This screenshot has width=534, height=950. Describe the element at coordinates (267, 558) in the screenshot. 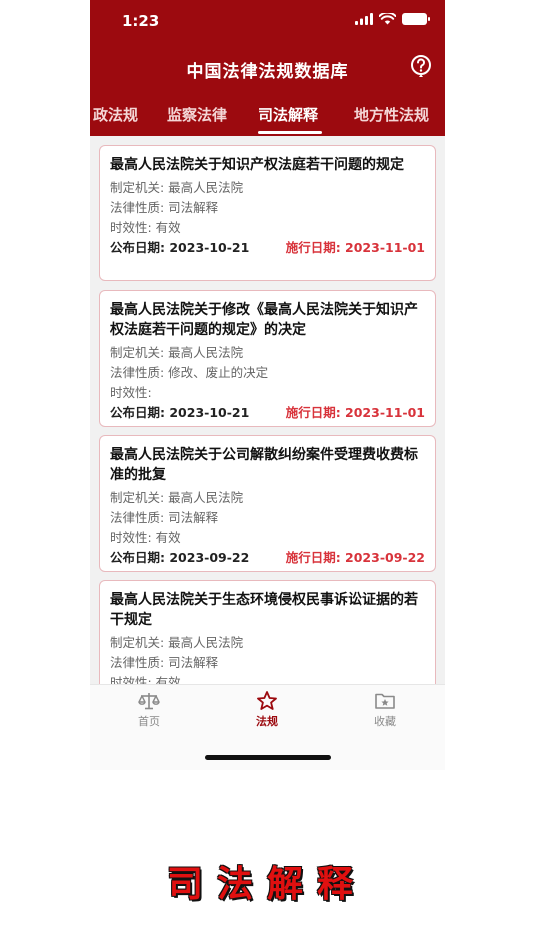

I see `law-dates: 公布日期: 2023-09-22 施行日期: 2023-09-22` at that location.